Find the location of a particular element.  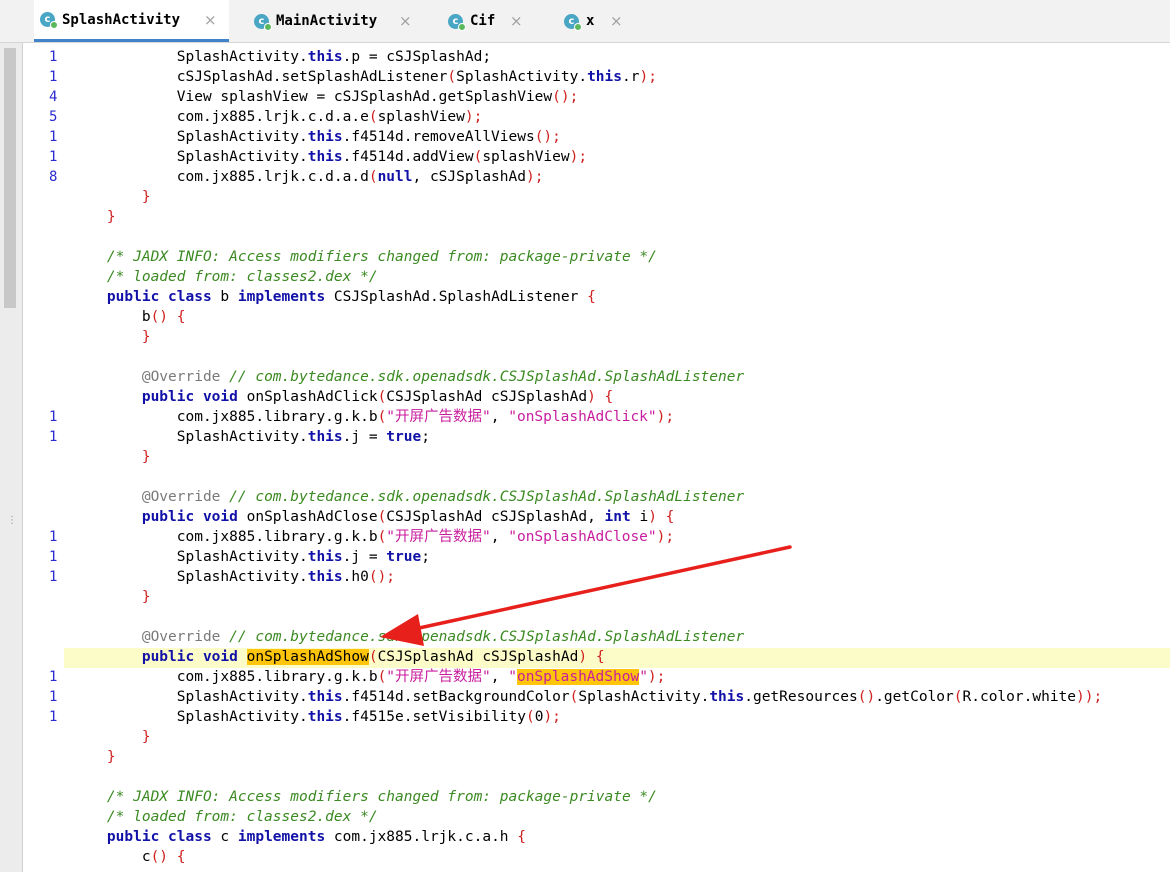

tab-splashactivity: c SplashActivity × is located at coordinates (131, 21).